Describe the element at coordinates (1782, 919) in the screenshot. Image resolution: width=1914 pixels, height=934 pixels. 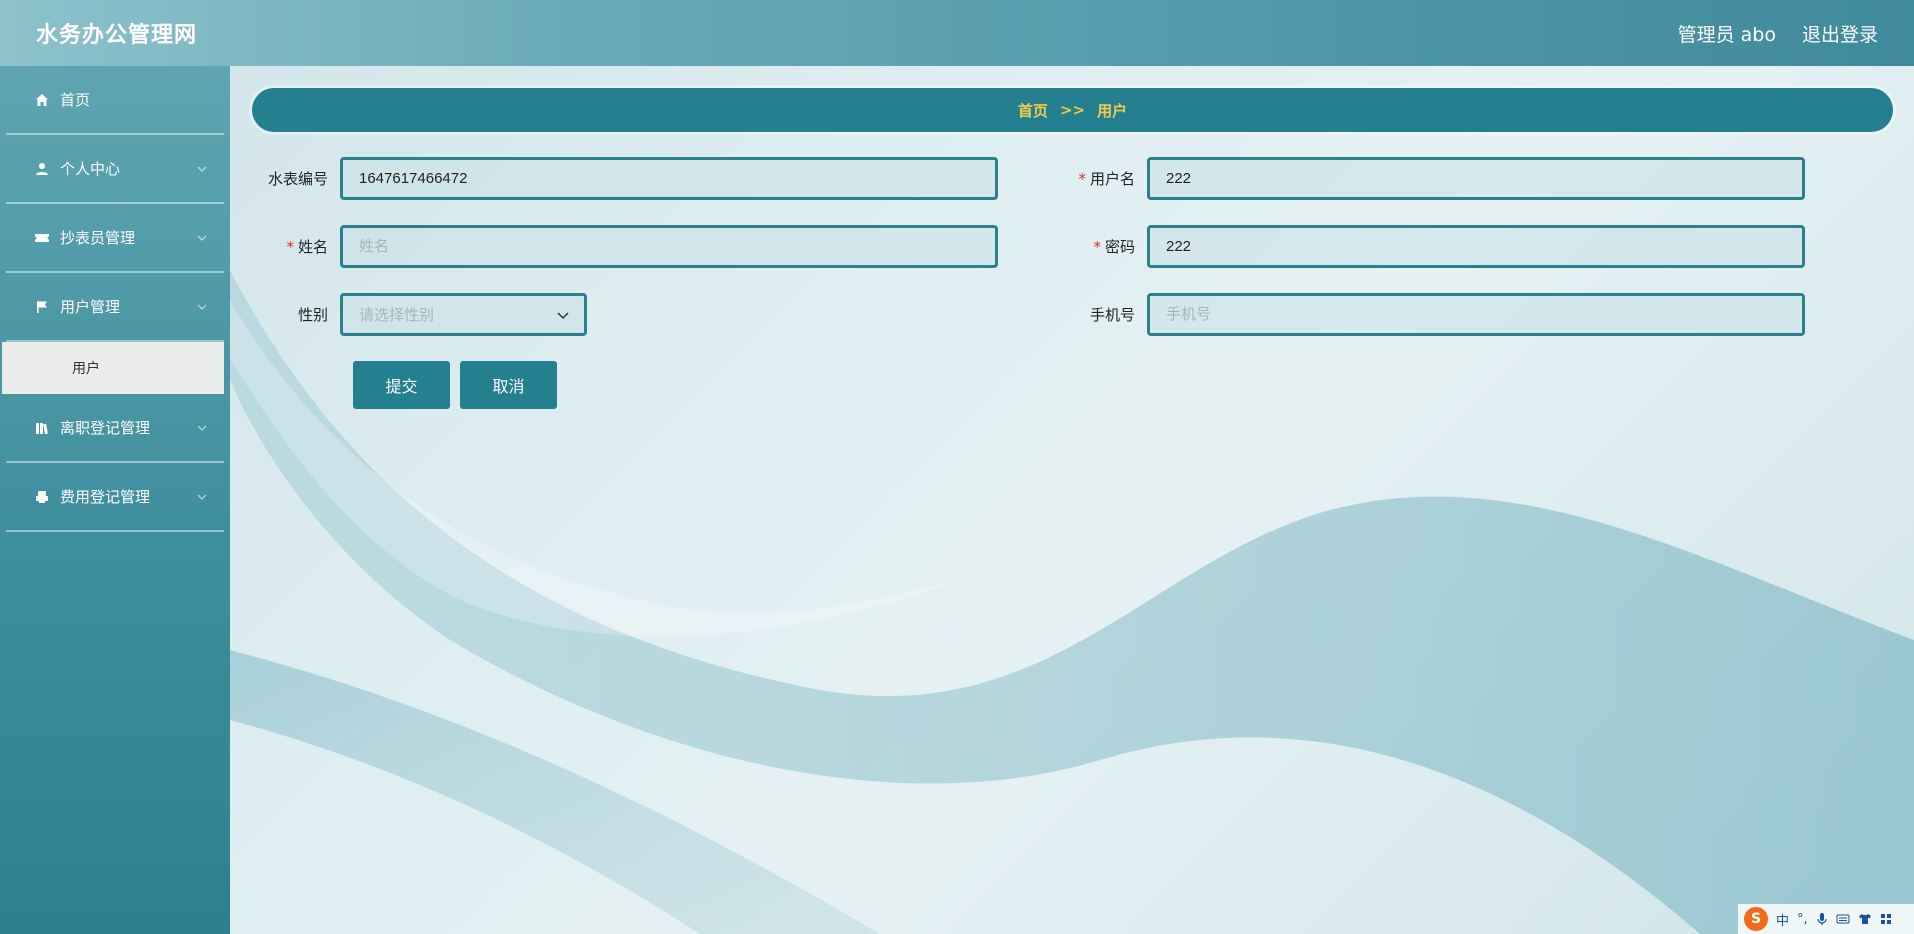
I see `ime-mode-label: 中` at that location.